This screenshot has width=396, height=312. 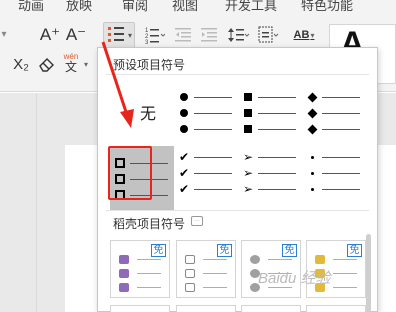 I want to click on tab-special-features: 特色功能, so click(x=327, y=7).